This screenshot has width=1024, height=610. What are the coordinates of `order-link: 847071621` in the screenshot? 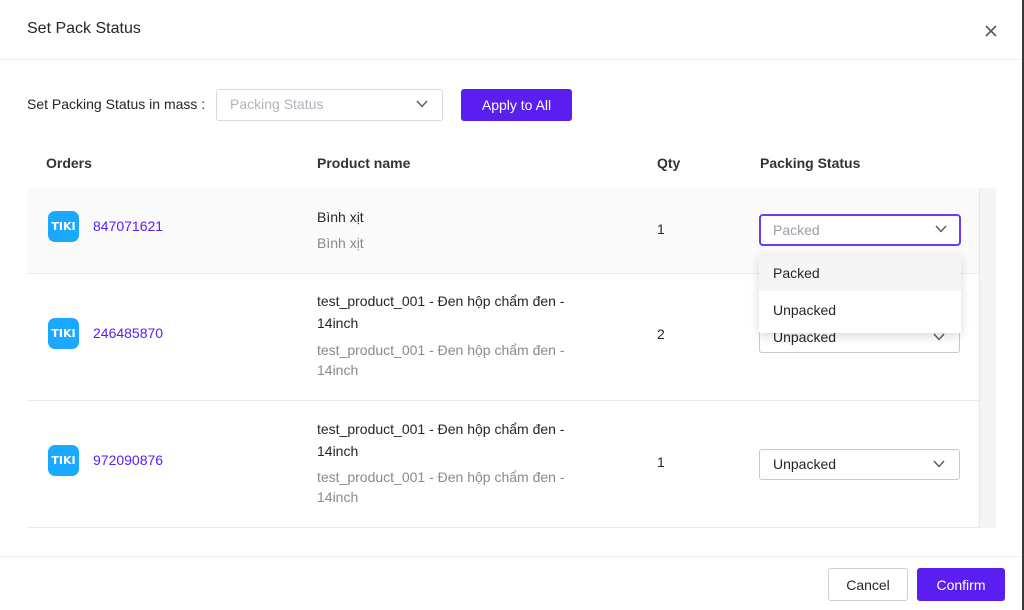 It's located at (128, 226).